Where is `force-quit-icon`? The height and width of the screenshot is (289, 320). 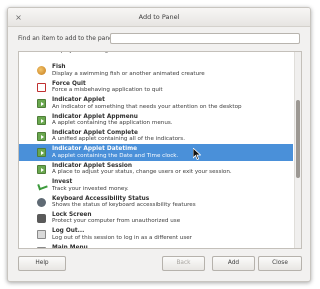
force-quit-icon is located at coordinates (41, 87).